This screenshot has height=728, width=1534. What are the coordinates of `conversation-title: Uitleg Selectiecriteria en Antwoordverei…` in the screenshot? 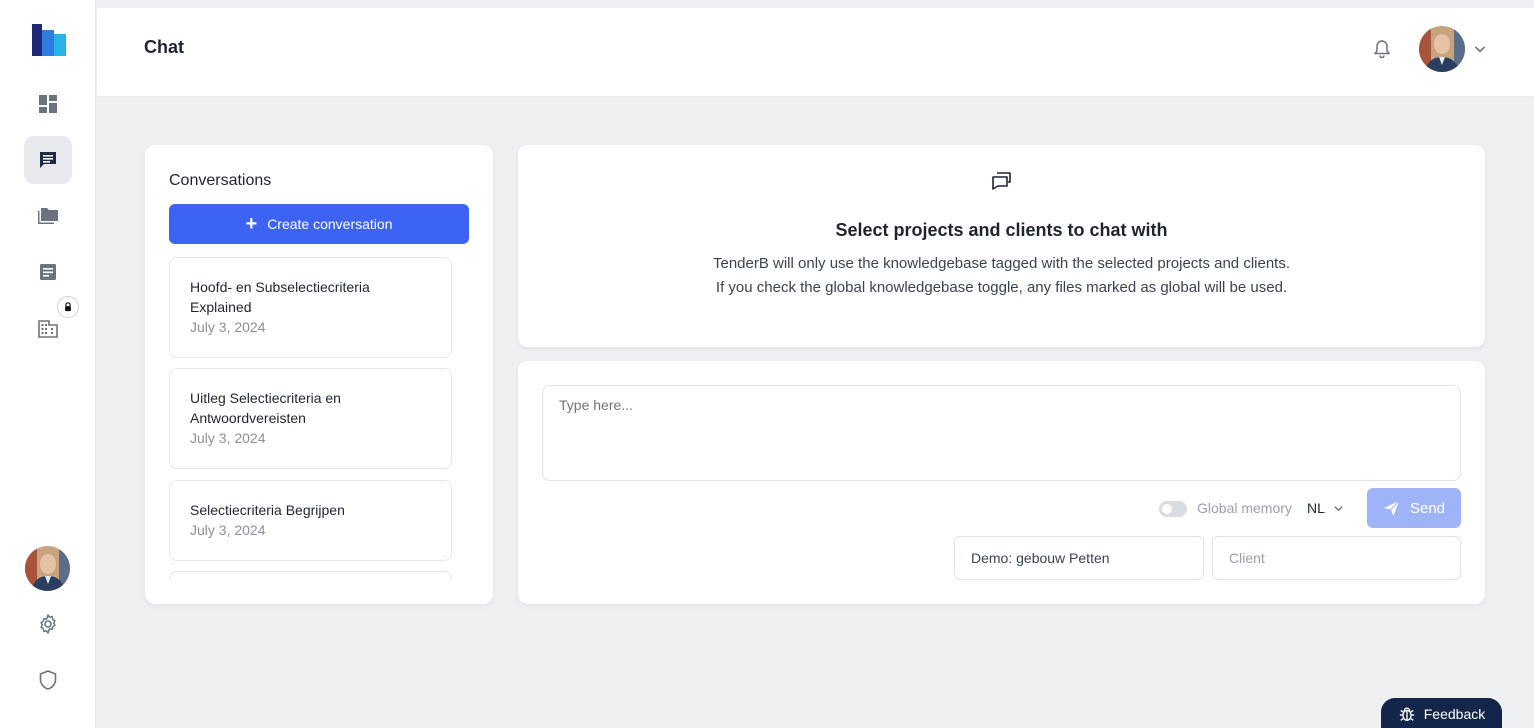 It's located at (265, 408).